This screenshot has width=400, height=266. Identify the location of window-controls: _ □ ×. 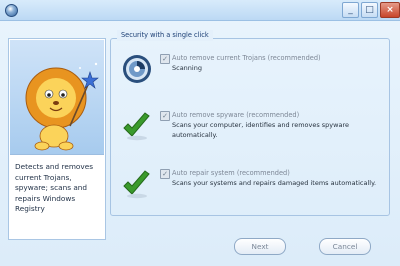
(370, 9).